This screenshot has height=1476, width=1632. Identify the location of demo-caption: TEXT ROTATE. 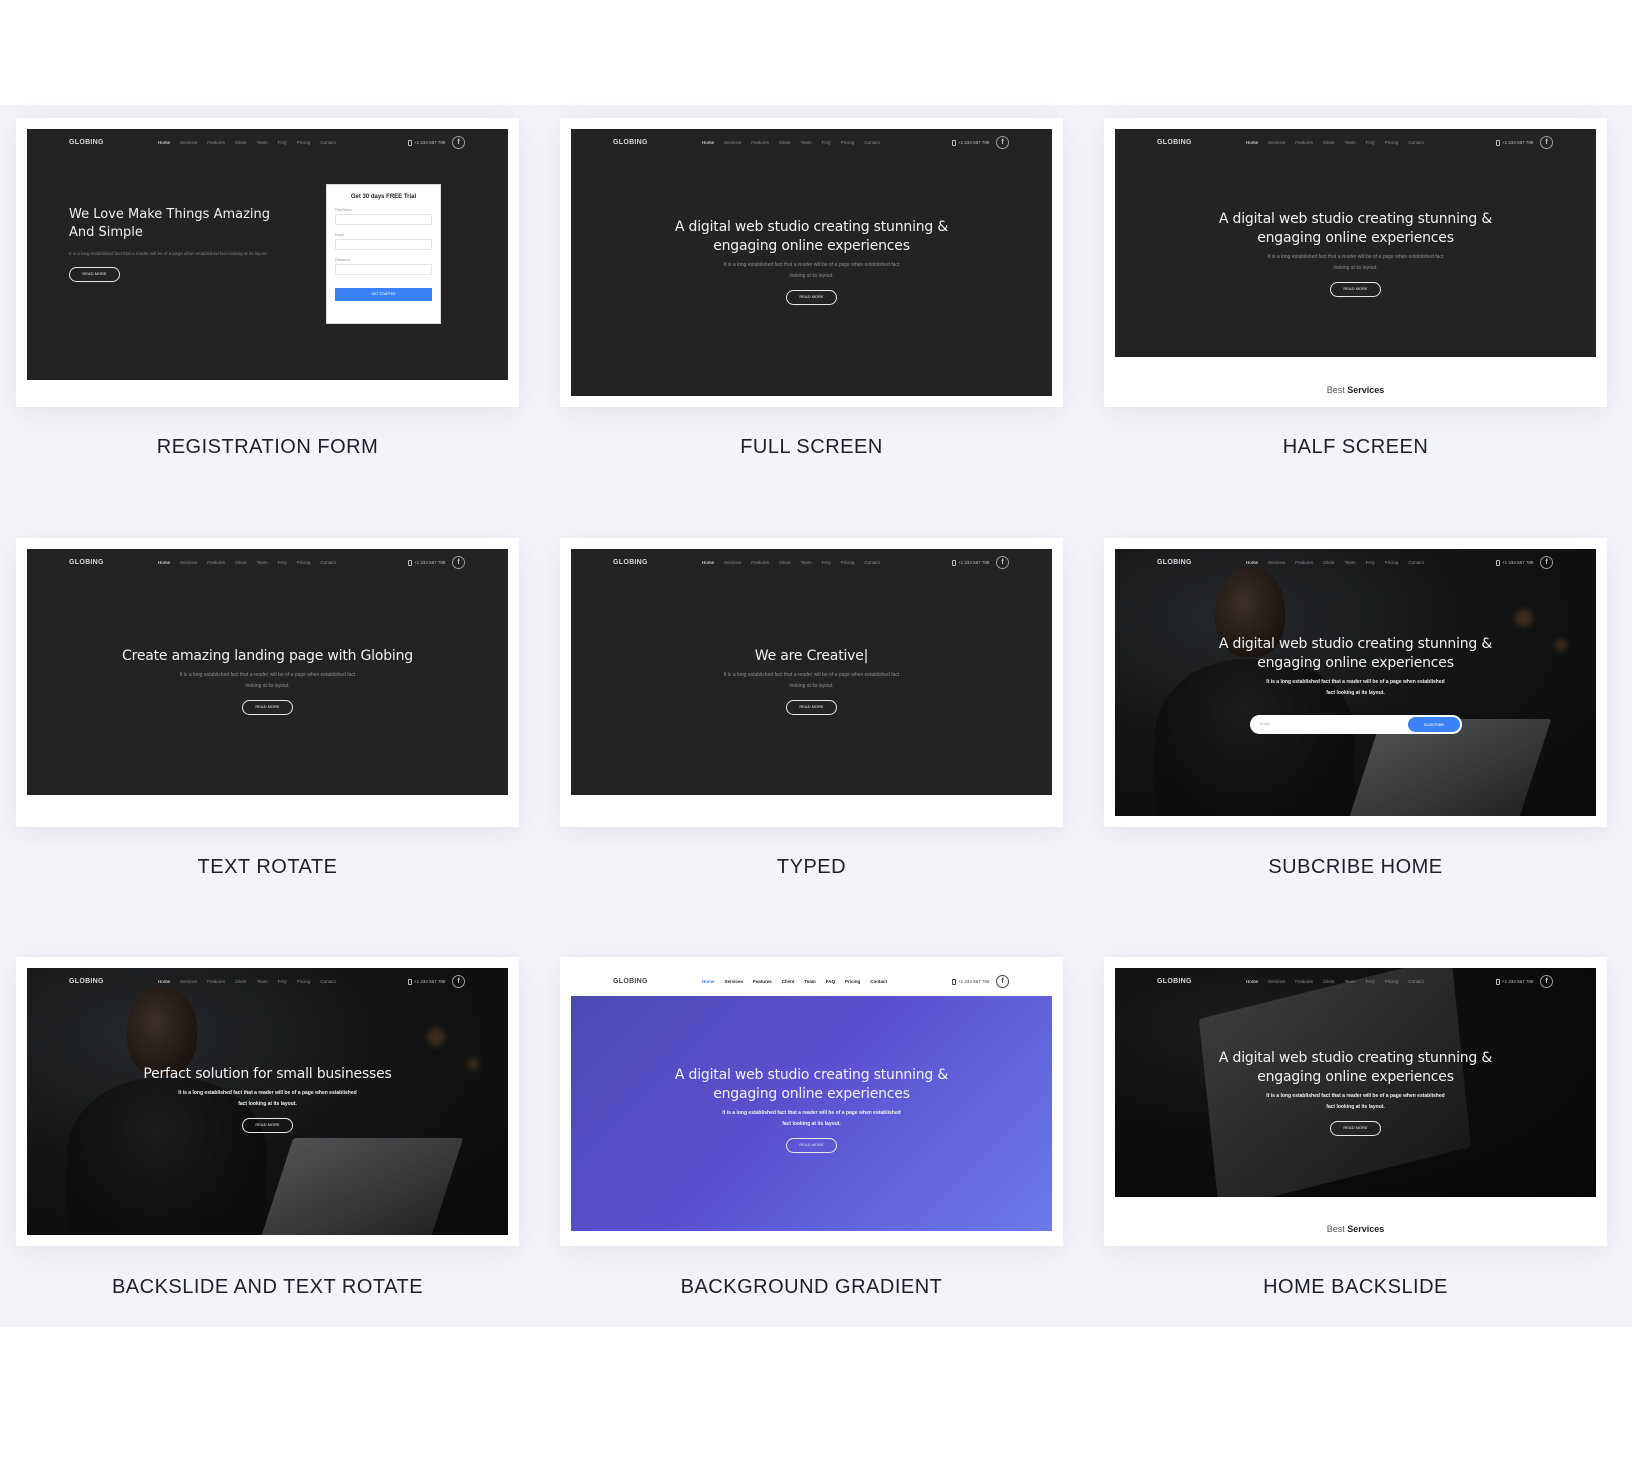
(267, 867).